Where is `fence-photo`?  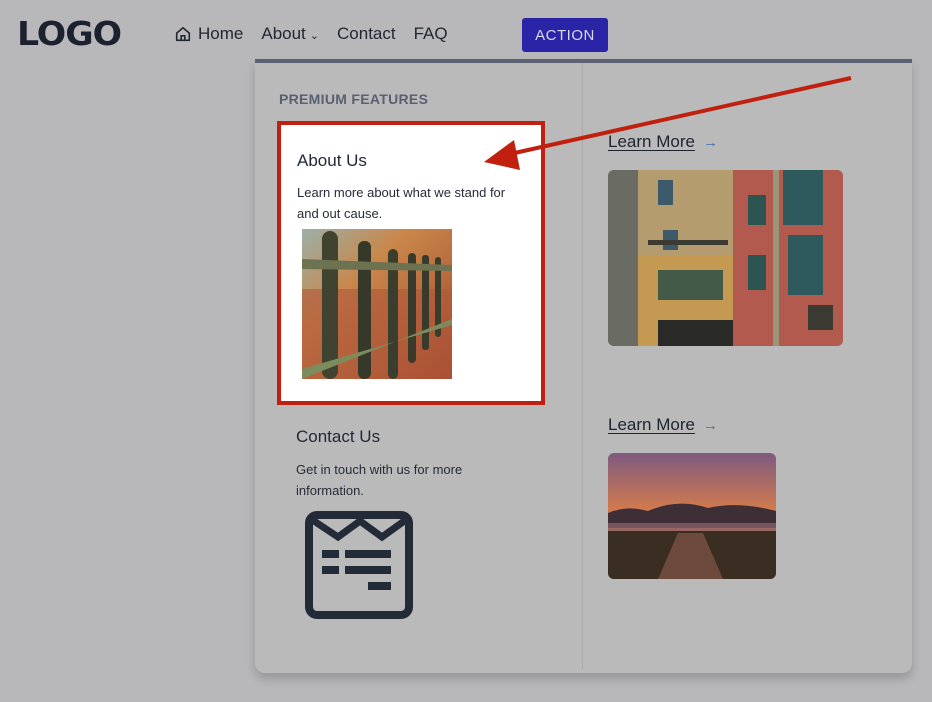
fence-photo is located at coordinates (377, 304).